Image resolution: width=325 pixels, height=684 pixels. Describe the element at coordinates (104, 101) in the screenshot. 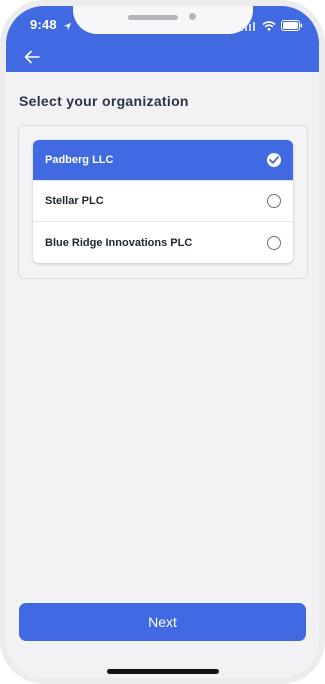

I see `page-title: Select your organization` at that location.